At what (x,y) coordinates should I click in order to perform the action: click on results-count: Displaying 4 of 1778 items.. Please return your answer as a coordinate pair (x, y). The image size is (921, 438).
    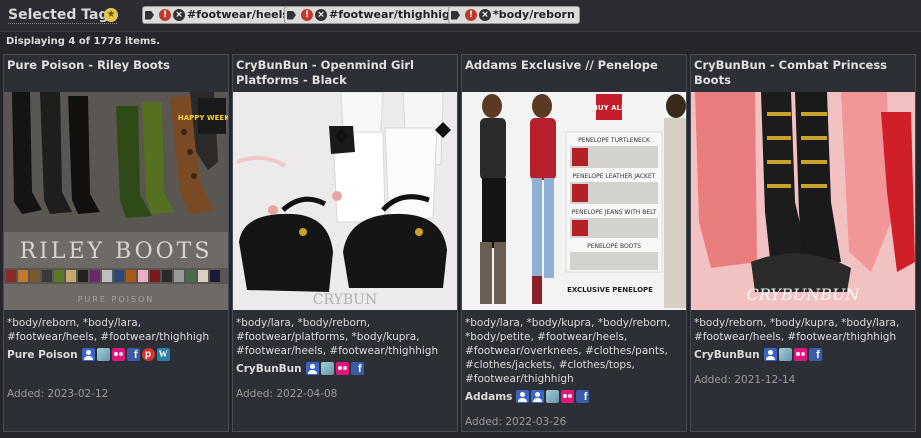
    Looking at the image, I should click on (83, 41).